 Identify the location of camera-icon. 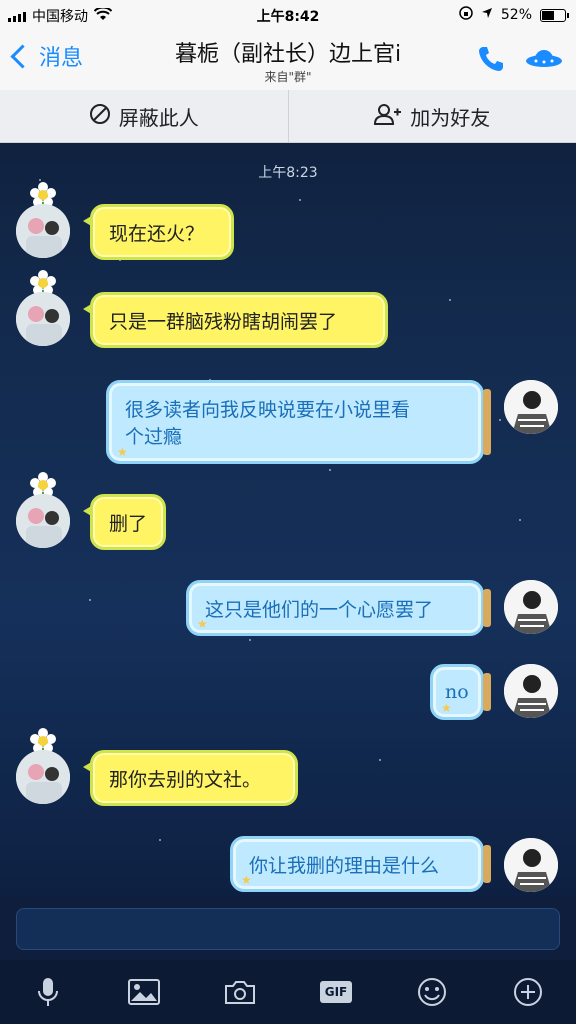
(240, 992).